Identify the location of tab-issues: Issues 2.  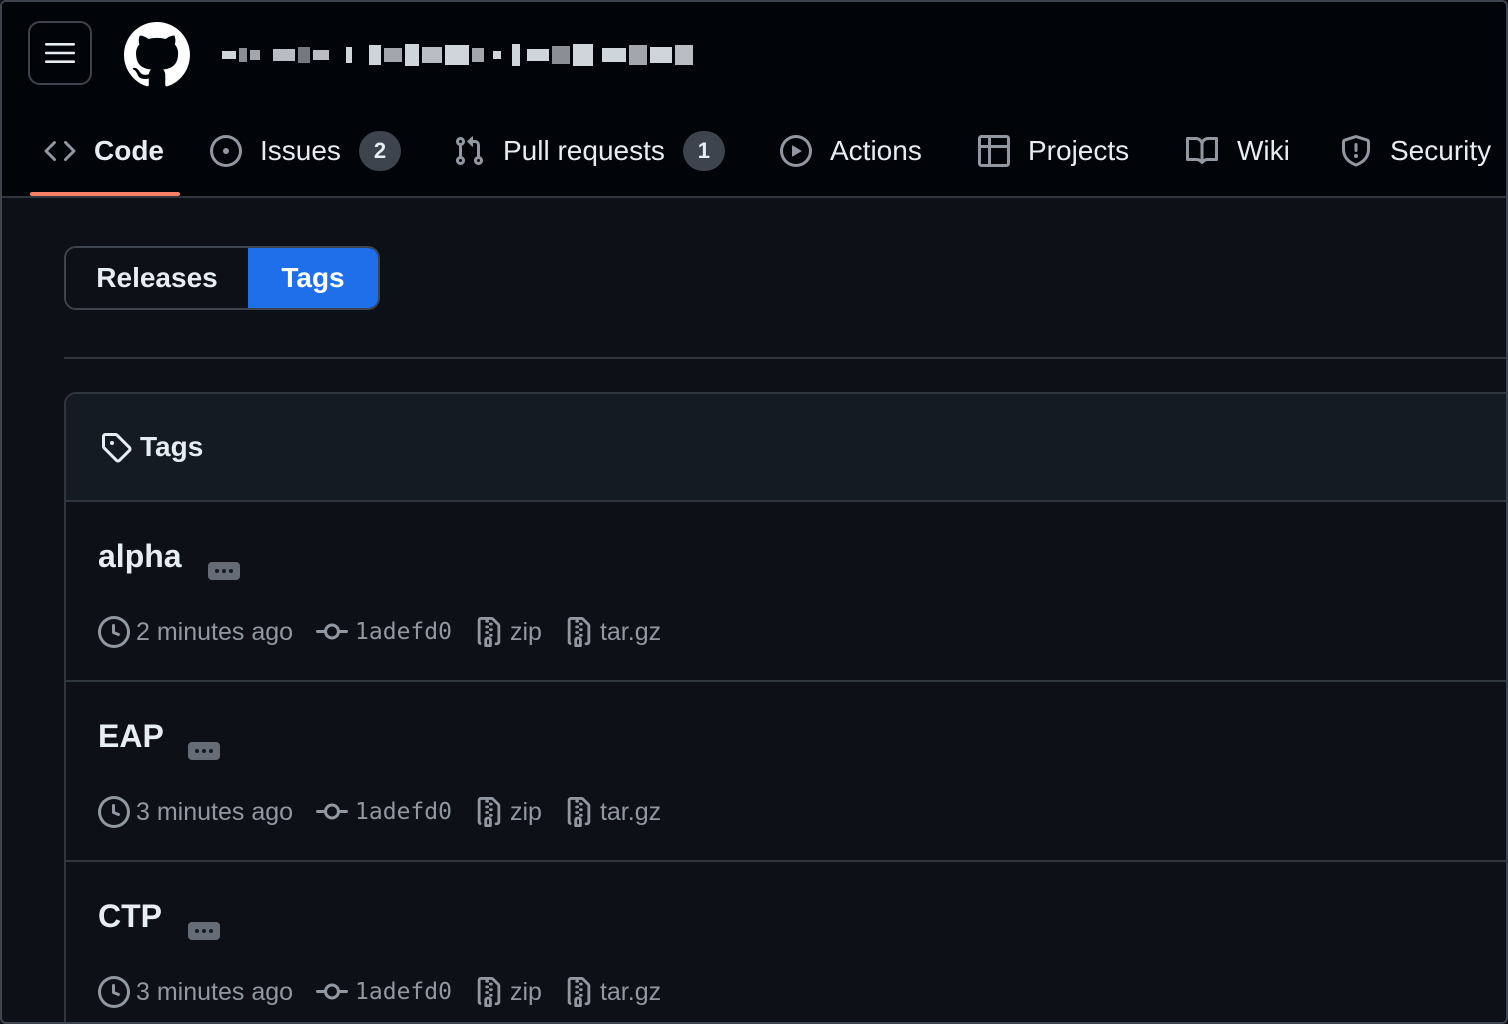
(305, 151).